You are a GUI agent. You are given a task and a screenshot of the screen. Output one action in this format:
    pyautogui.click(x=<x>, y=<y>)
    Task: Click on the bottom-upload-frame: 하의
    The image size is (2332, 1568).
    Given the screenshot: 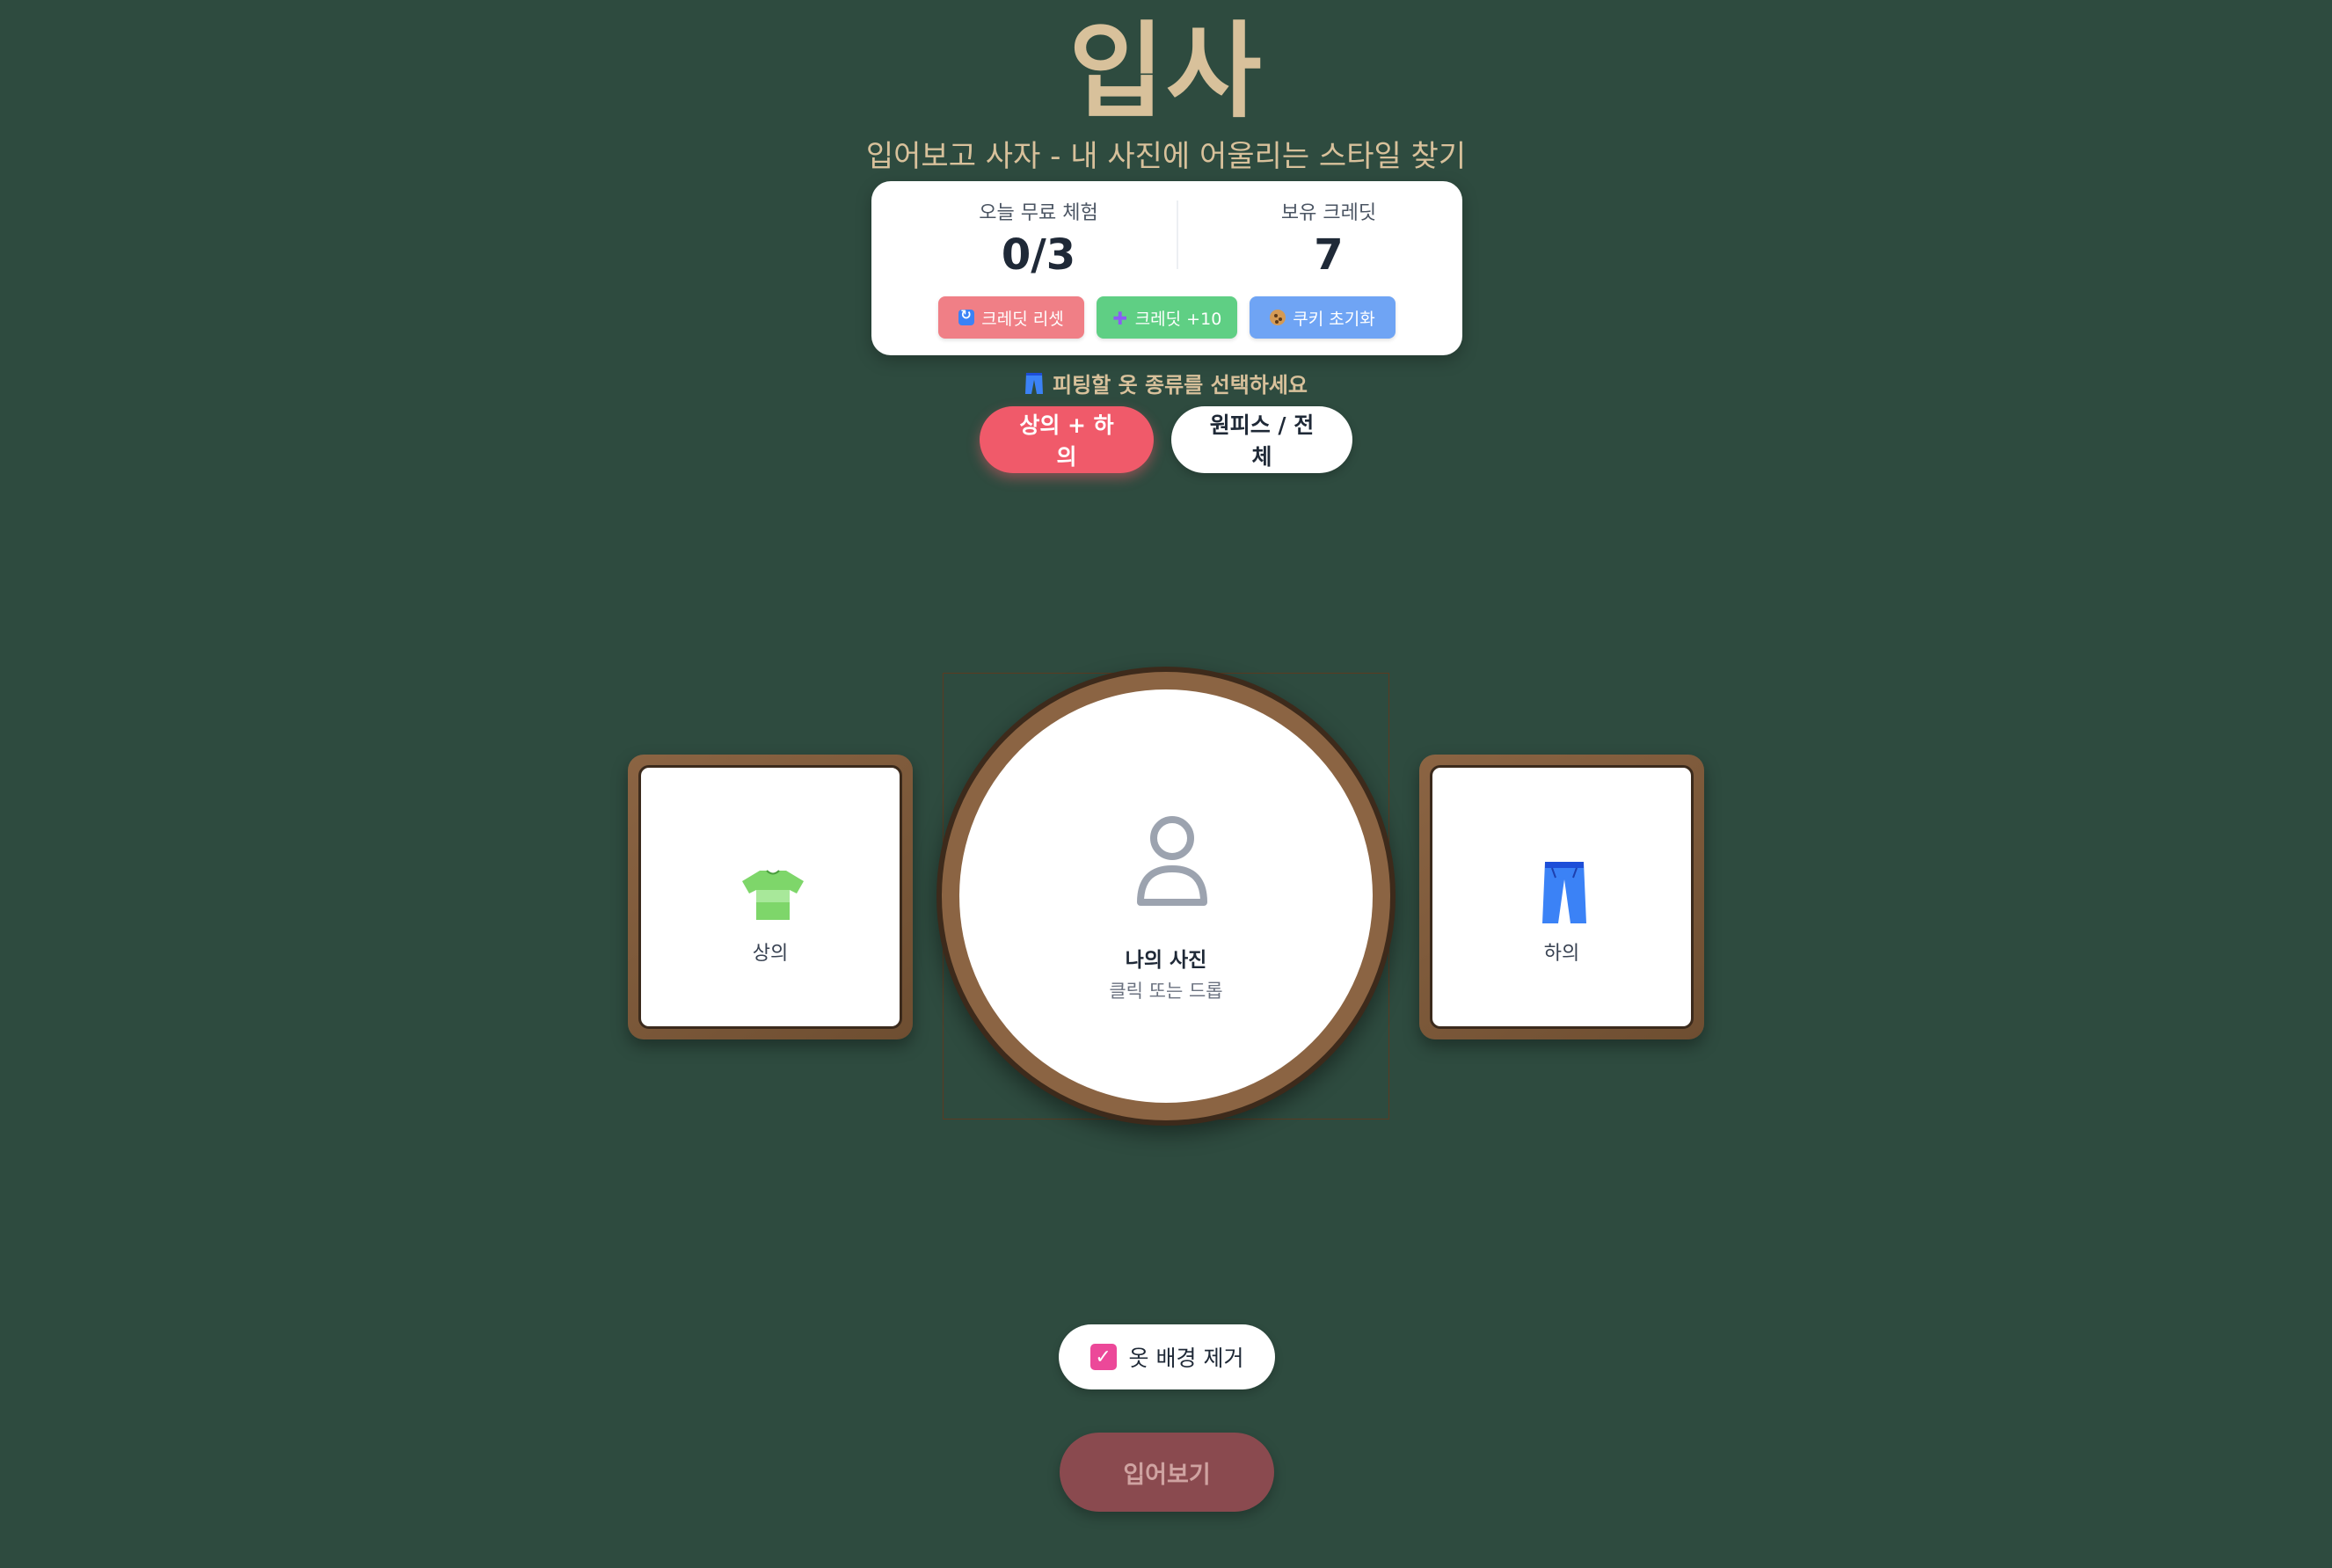 What is the action you would take?
    pyautogui.click(x=1561, y=897)
    